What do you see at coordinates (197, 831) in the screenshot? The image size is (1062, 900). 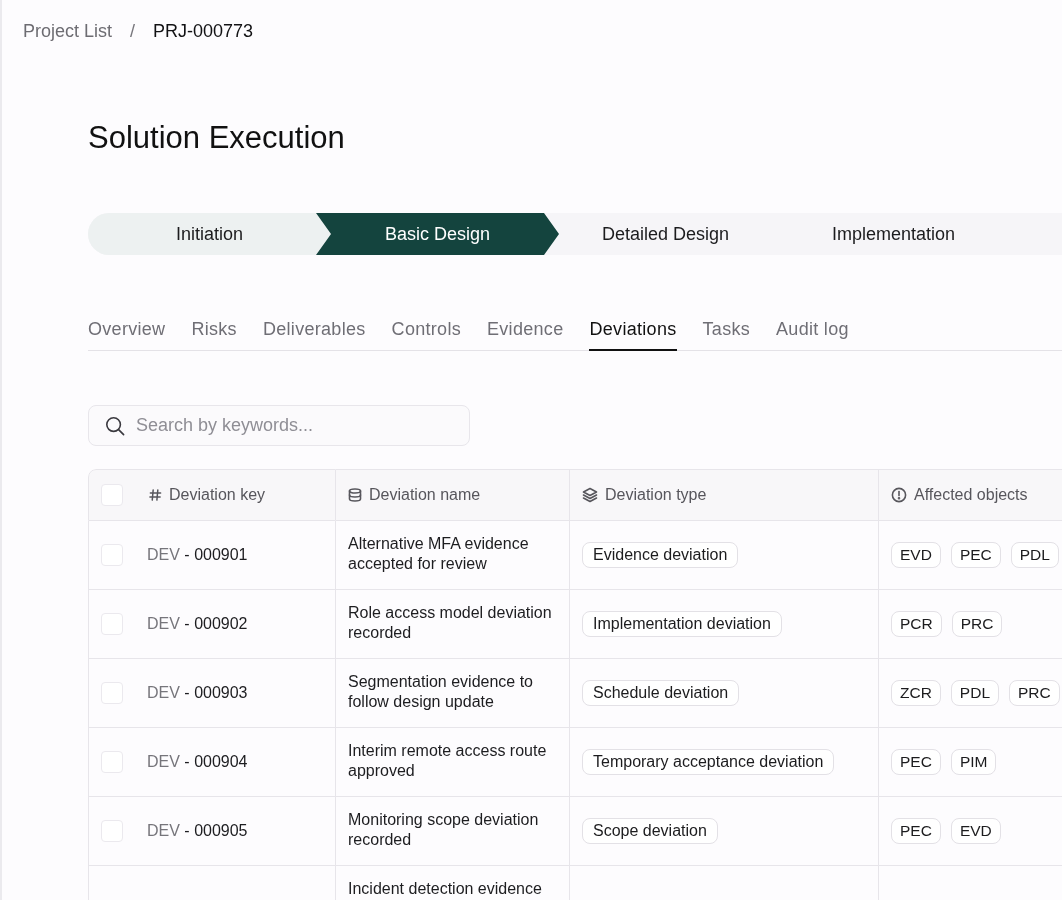 I see `deviation-key: DEV - 000905` at bounding box center [197, 831].